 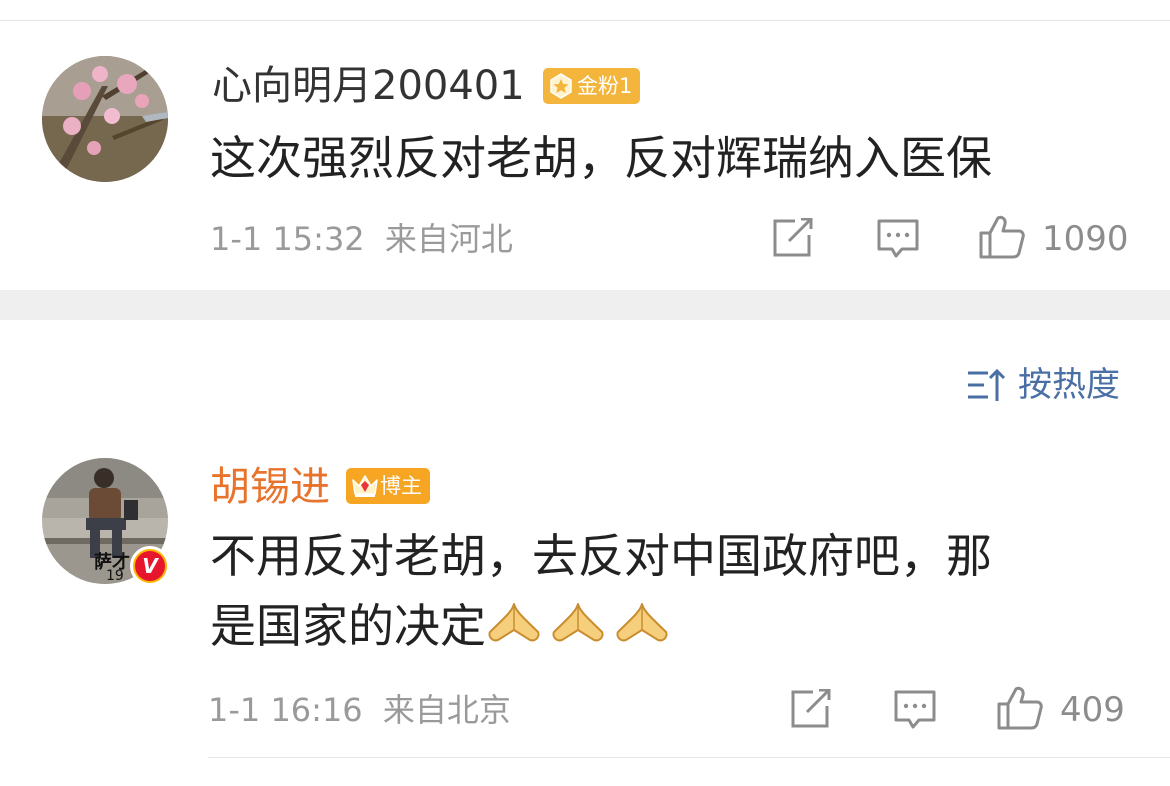 I want to click on time: 1-1 16:16, so click(x=285, y=710).